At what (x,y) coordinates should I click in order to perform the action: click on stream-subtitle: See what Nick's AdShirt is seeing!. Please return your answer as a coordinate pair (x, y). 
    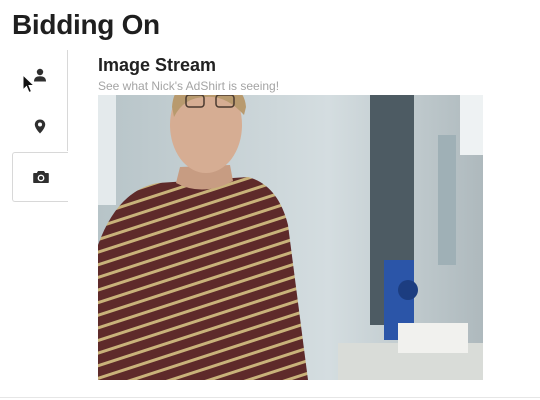
    Looking at the image, I should click on (189, 86).